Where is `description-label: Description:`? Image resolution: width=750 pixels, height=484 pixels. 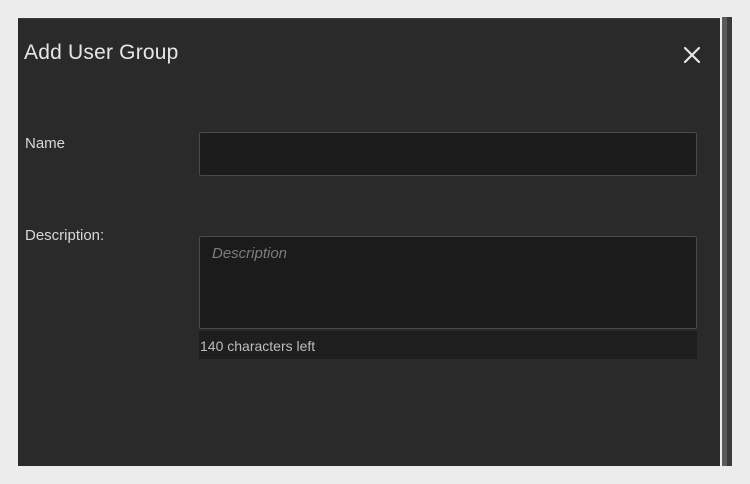
description-label: Description: is located at coordinates (65, 235).